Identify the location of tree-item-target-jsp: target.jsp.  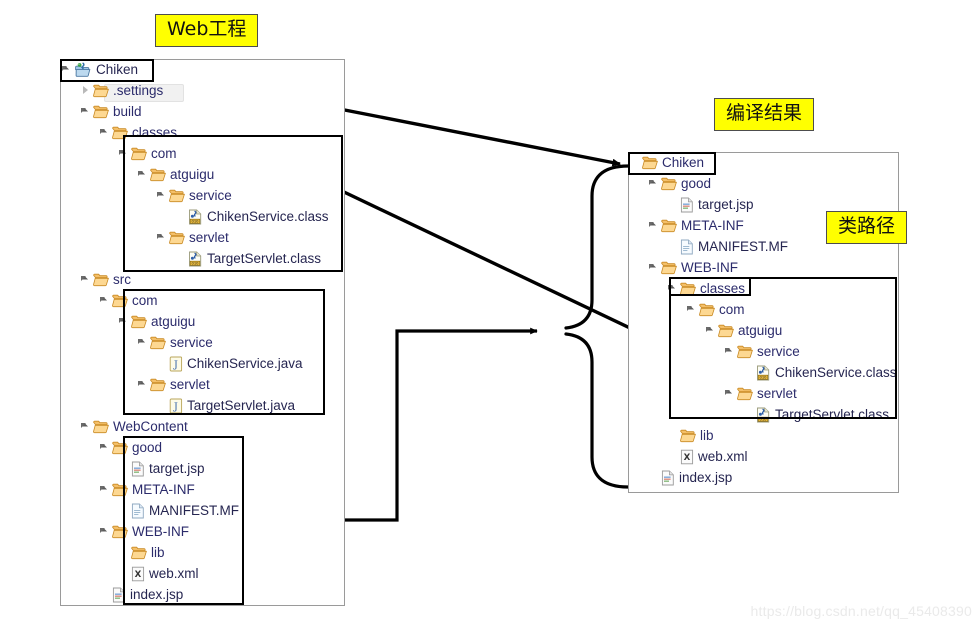
(711, 204).